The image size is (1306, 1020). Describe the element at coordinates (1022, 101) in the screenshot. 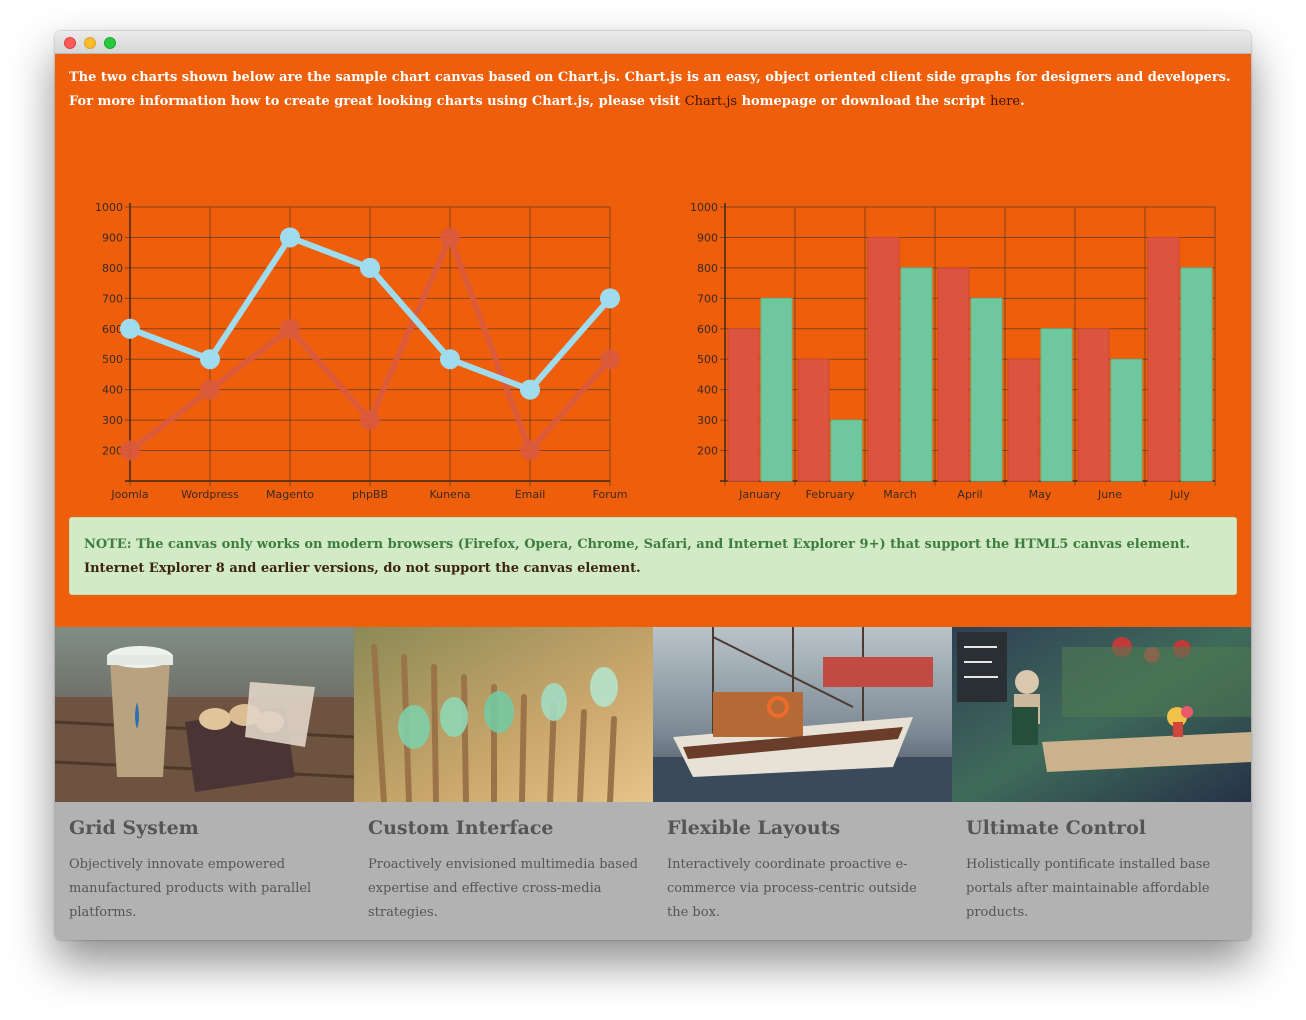

I see `intro-text-after: .` at that location.